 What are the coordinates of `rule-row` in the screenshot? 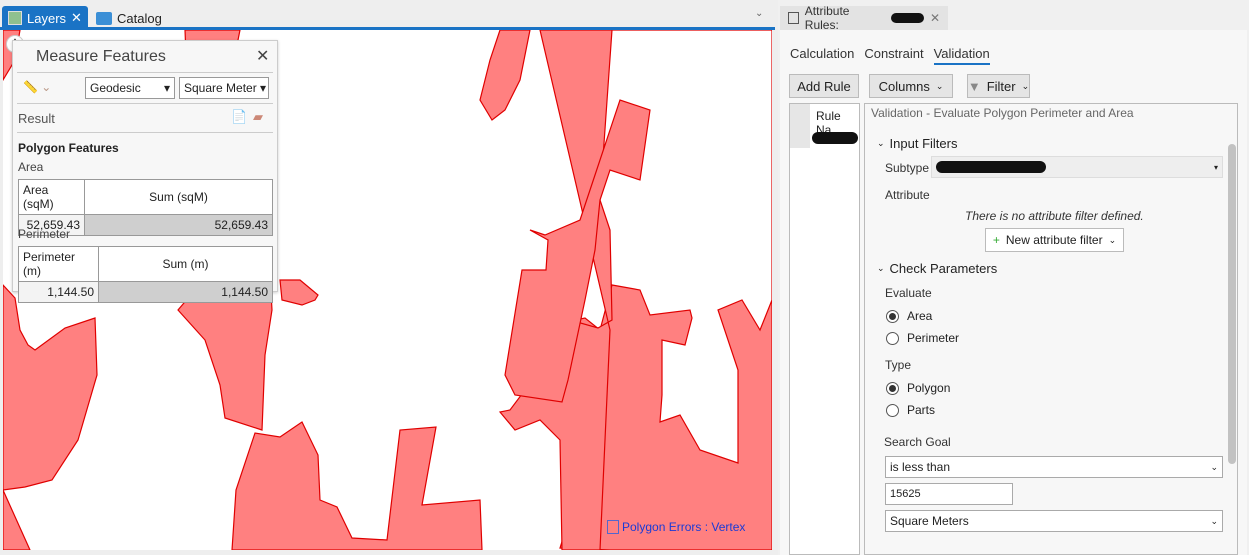 It's located at (836, 138).